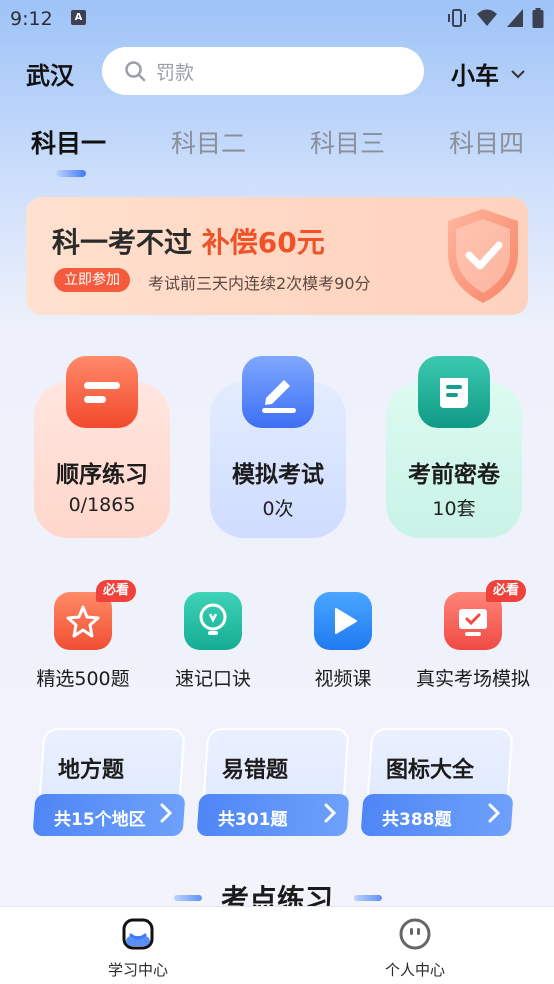 The image size is (554, 984). What do you see at coordinates (347, 142) in the screenshot?
I see `tab-subject-3: 科目三` at bounding box center [347, 142].